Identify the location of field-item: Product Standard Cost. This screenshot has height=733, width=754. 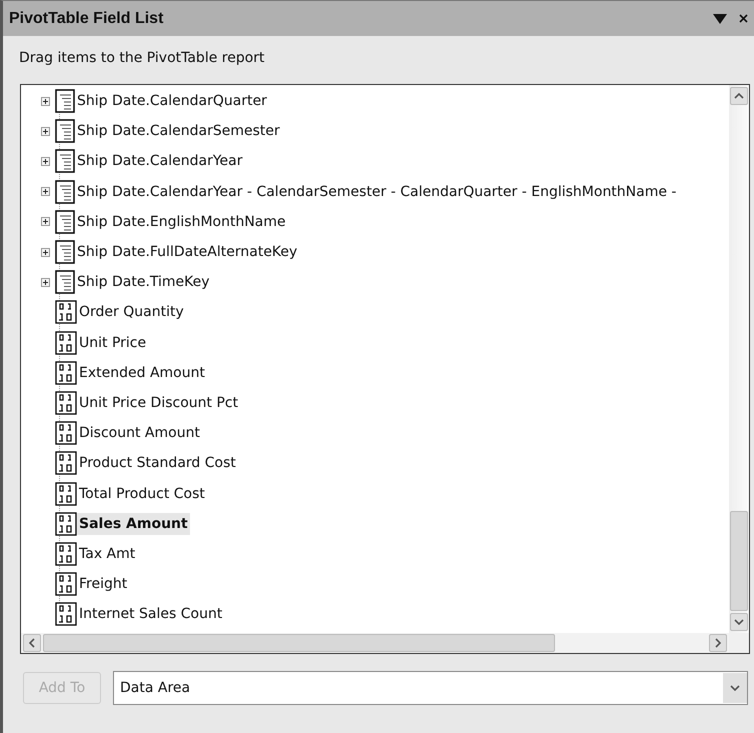
(157, 463).